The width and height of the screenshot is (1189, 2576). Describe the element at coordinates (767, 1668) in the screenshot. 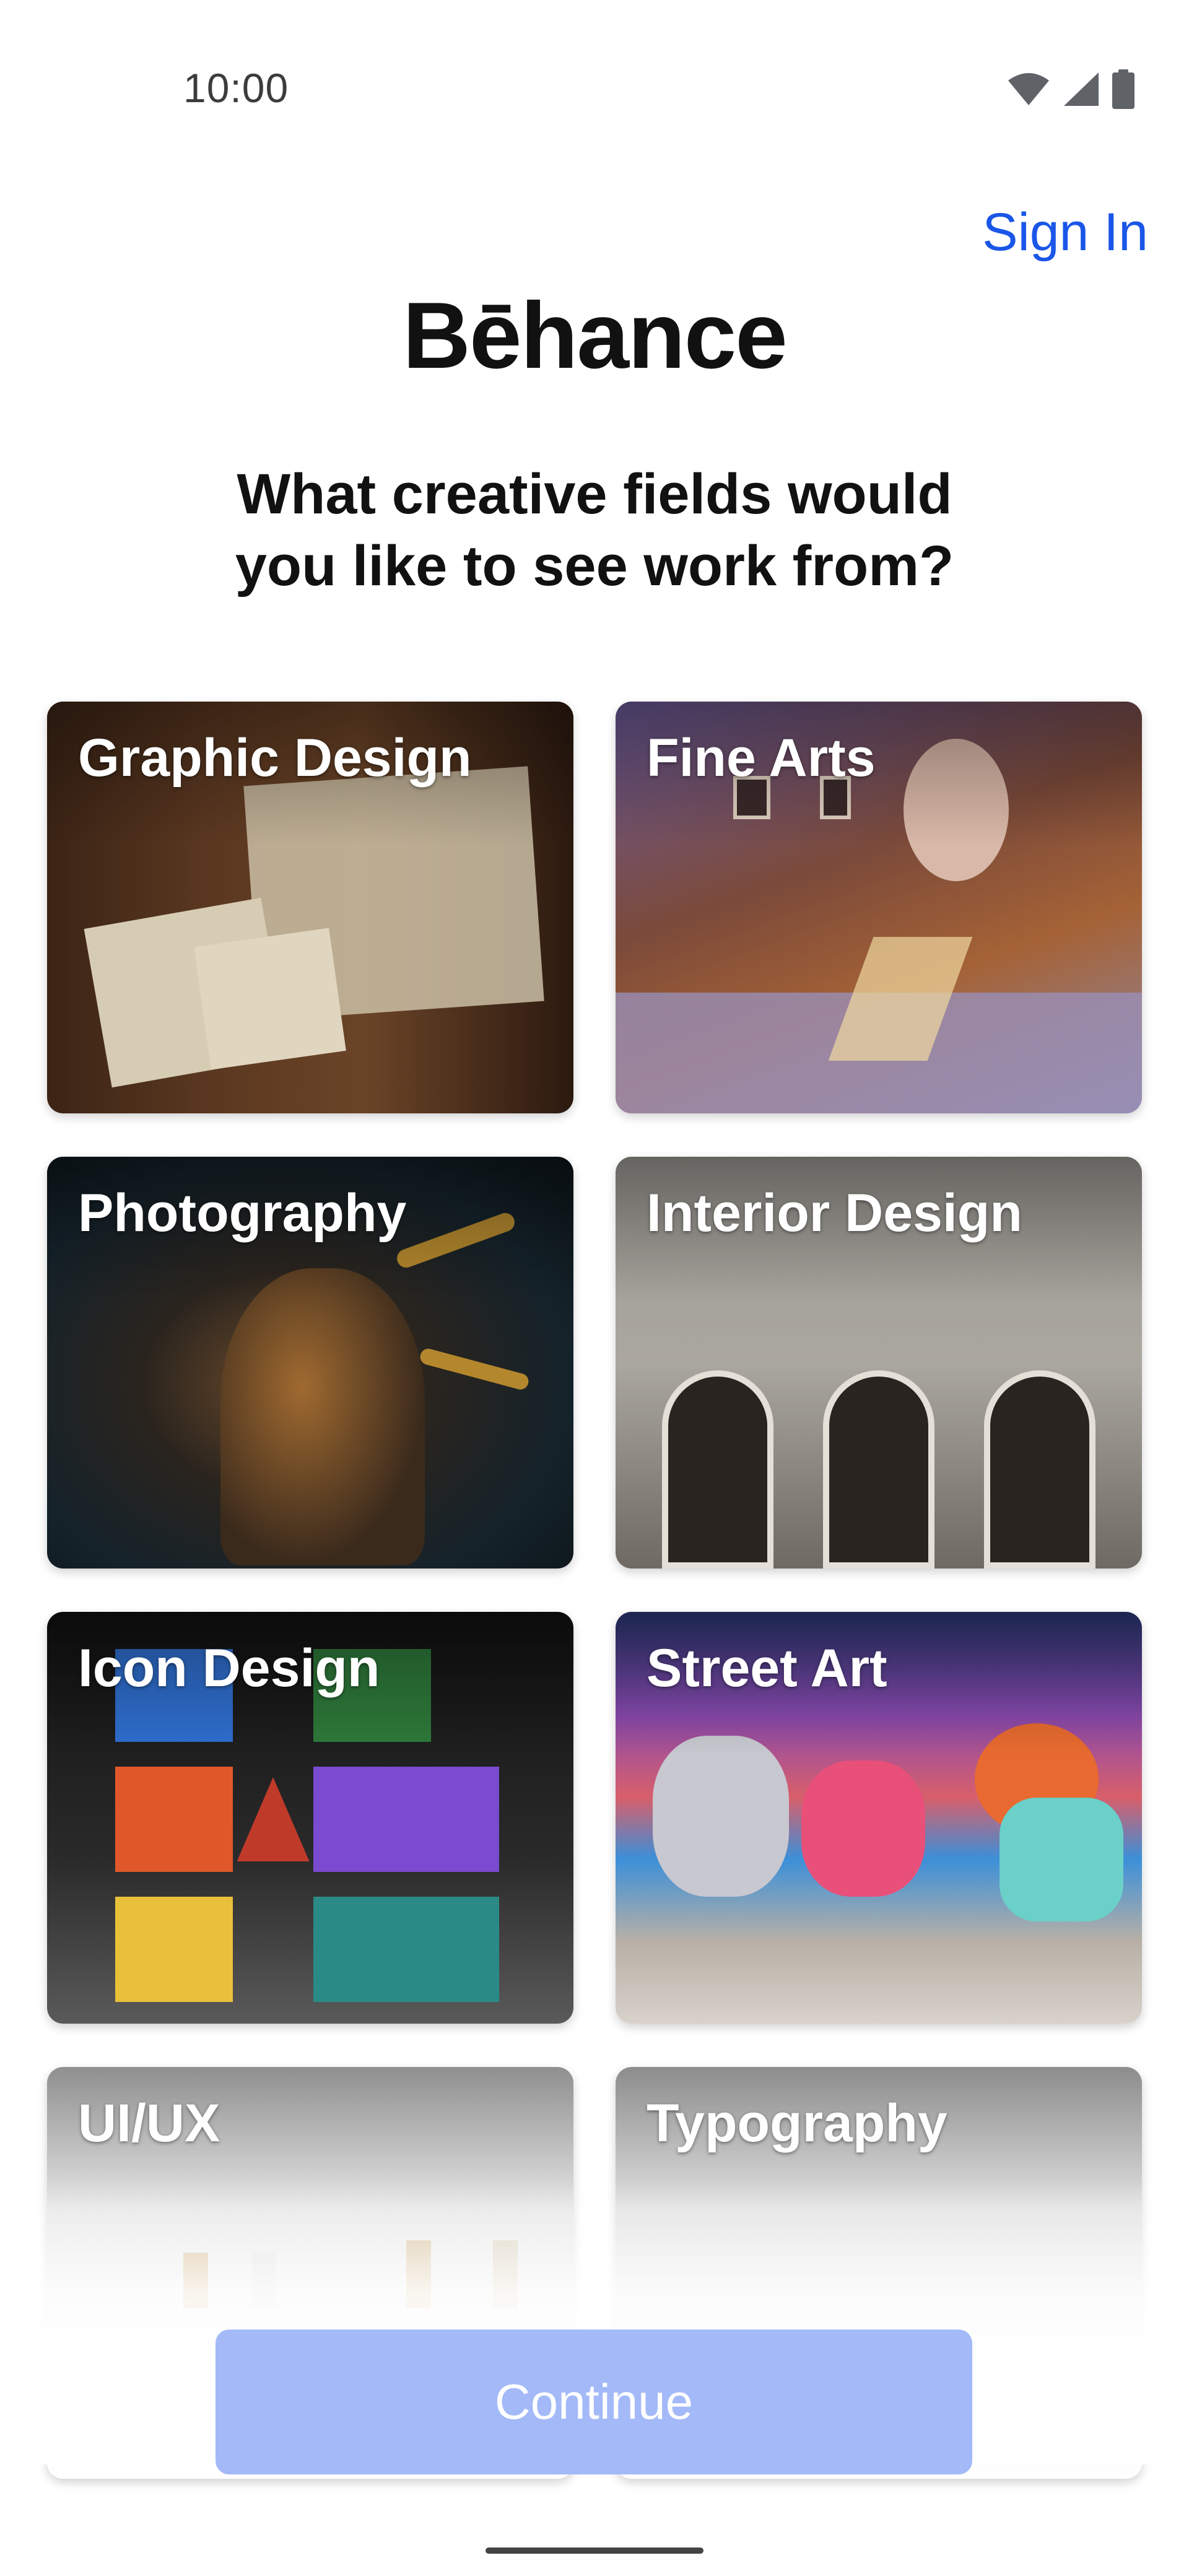

I see `field-label: Street Art` at that location.